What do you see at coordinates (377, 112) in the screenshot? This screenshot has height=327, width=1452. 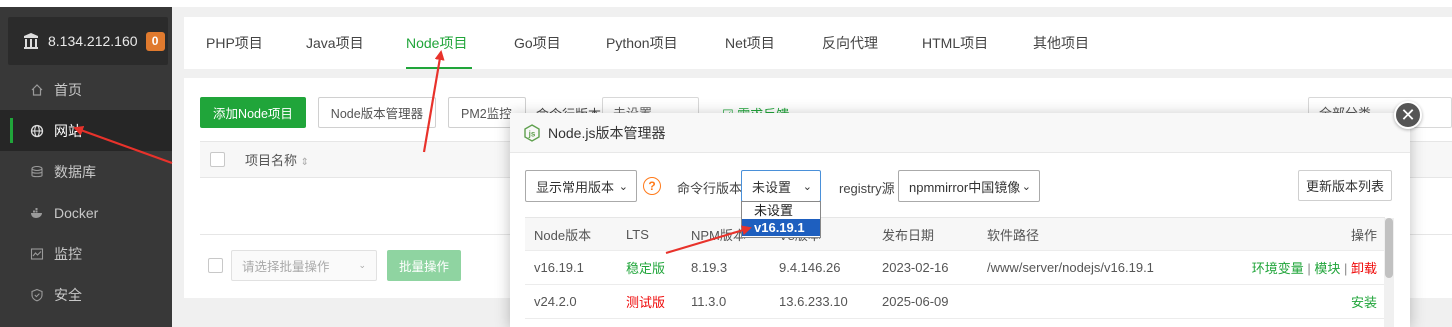 I see `node-version-manager-button: Node版本管理器` at bounding box center [377, 112].